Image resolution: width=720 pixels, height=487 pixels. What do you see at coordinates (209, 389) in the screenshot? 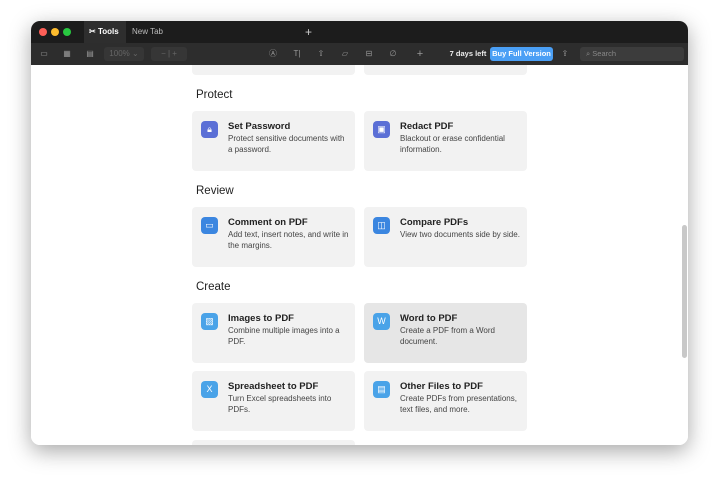
I see `spreadsheet-icon: X` at bounding box center [209, 389].